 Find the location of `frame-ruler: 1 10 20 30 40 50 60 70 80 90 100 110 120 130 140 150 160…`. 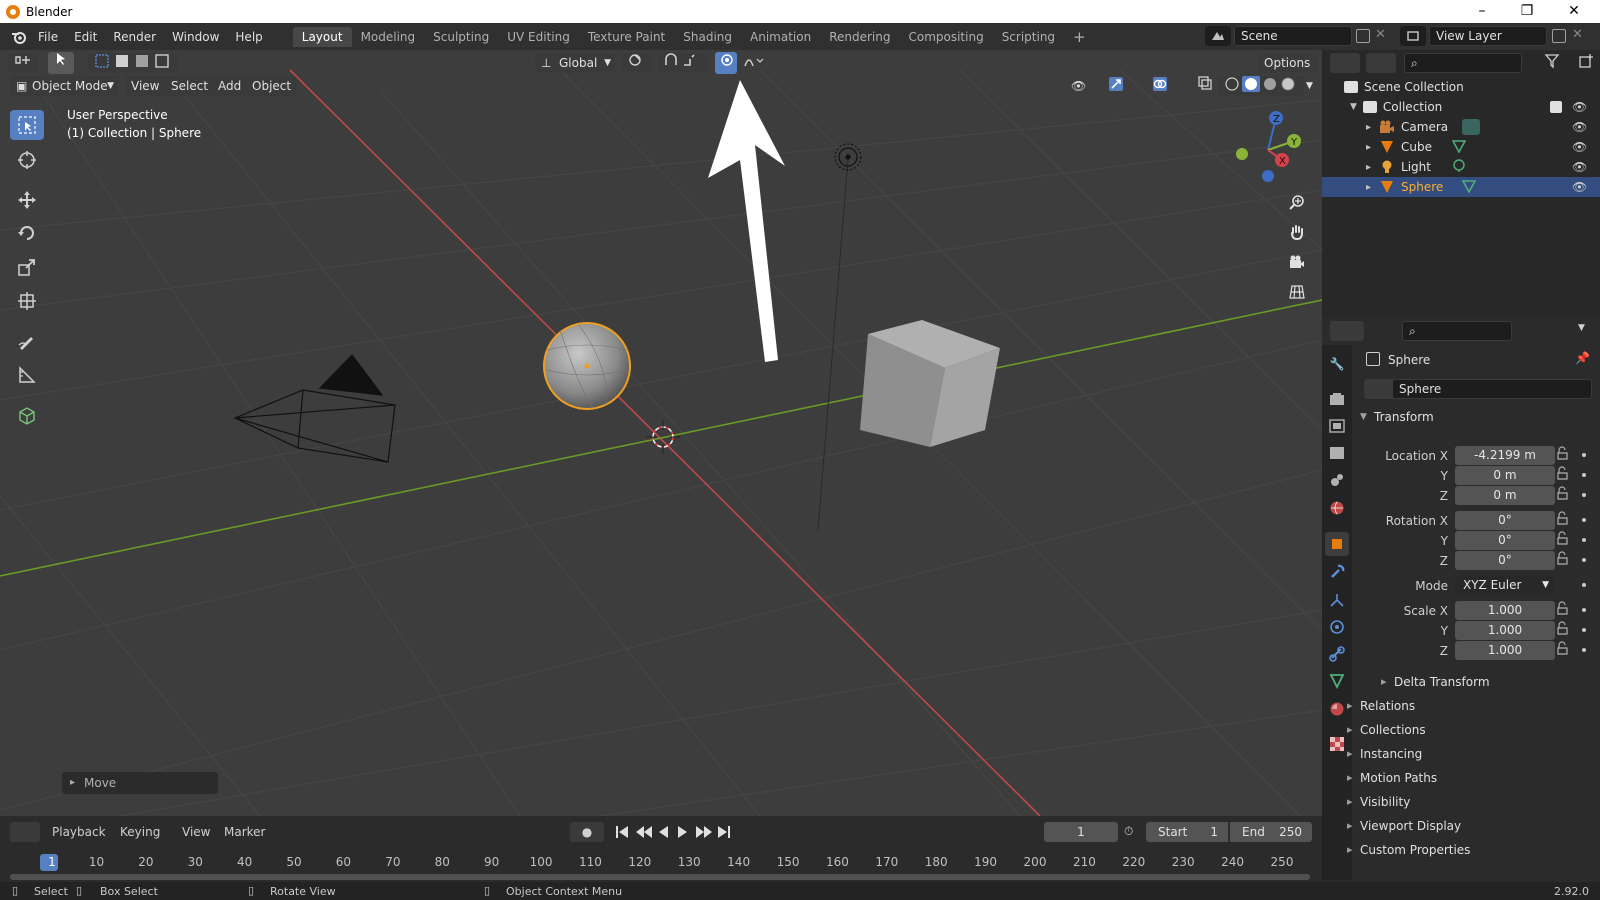

frame-ruler: 1 10 20 30 40 50 60 70 80 90 100 110 120 130 140 150 160… is located at coordinates (661, 862).